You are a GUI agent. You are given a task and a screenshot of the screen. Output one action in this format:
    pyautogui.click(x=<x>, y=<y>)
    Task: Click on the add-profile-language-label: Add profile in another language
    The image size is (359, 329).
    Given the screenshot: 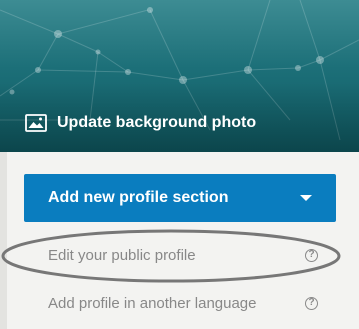 What is the action you would take?
    pyautogui.click(x=152, y=303)
    